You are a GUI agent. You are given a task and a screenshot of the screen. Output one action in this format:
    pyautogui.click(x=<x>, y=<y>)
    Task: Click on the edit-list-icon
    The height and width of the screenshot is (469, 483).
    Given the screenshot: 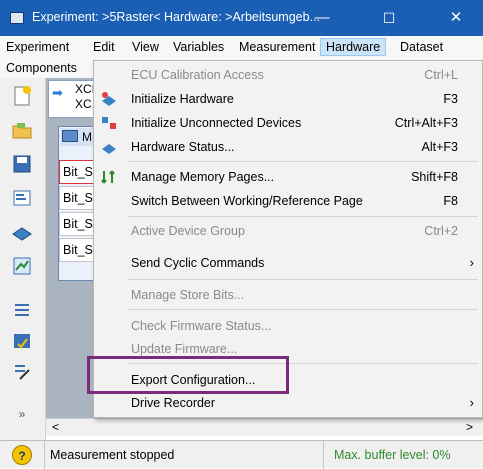 What is the action you would take?
    pyautogui.click(x=22, y=372)
    